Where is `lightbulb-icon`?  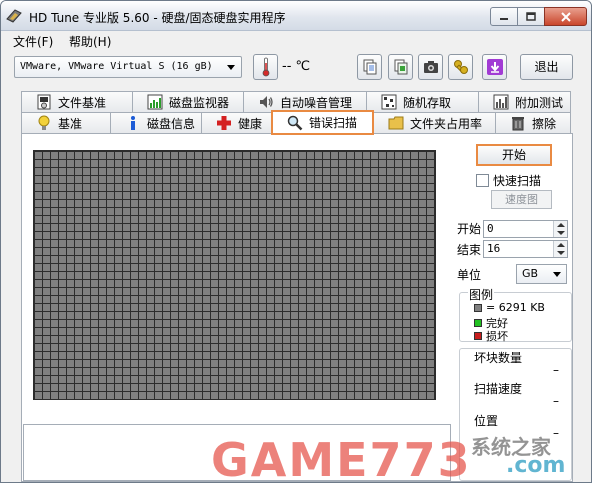
lightbulb-icon is located at coordinates (44, 122).